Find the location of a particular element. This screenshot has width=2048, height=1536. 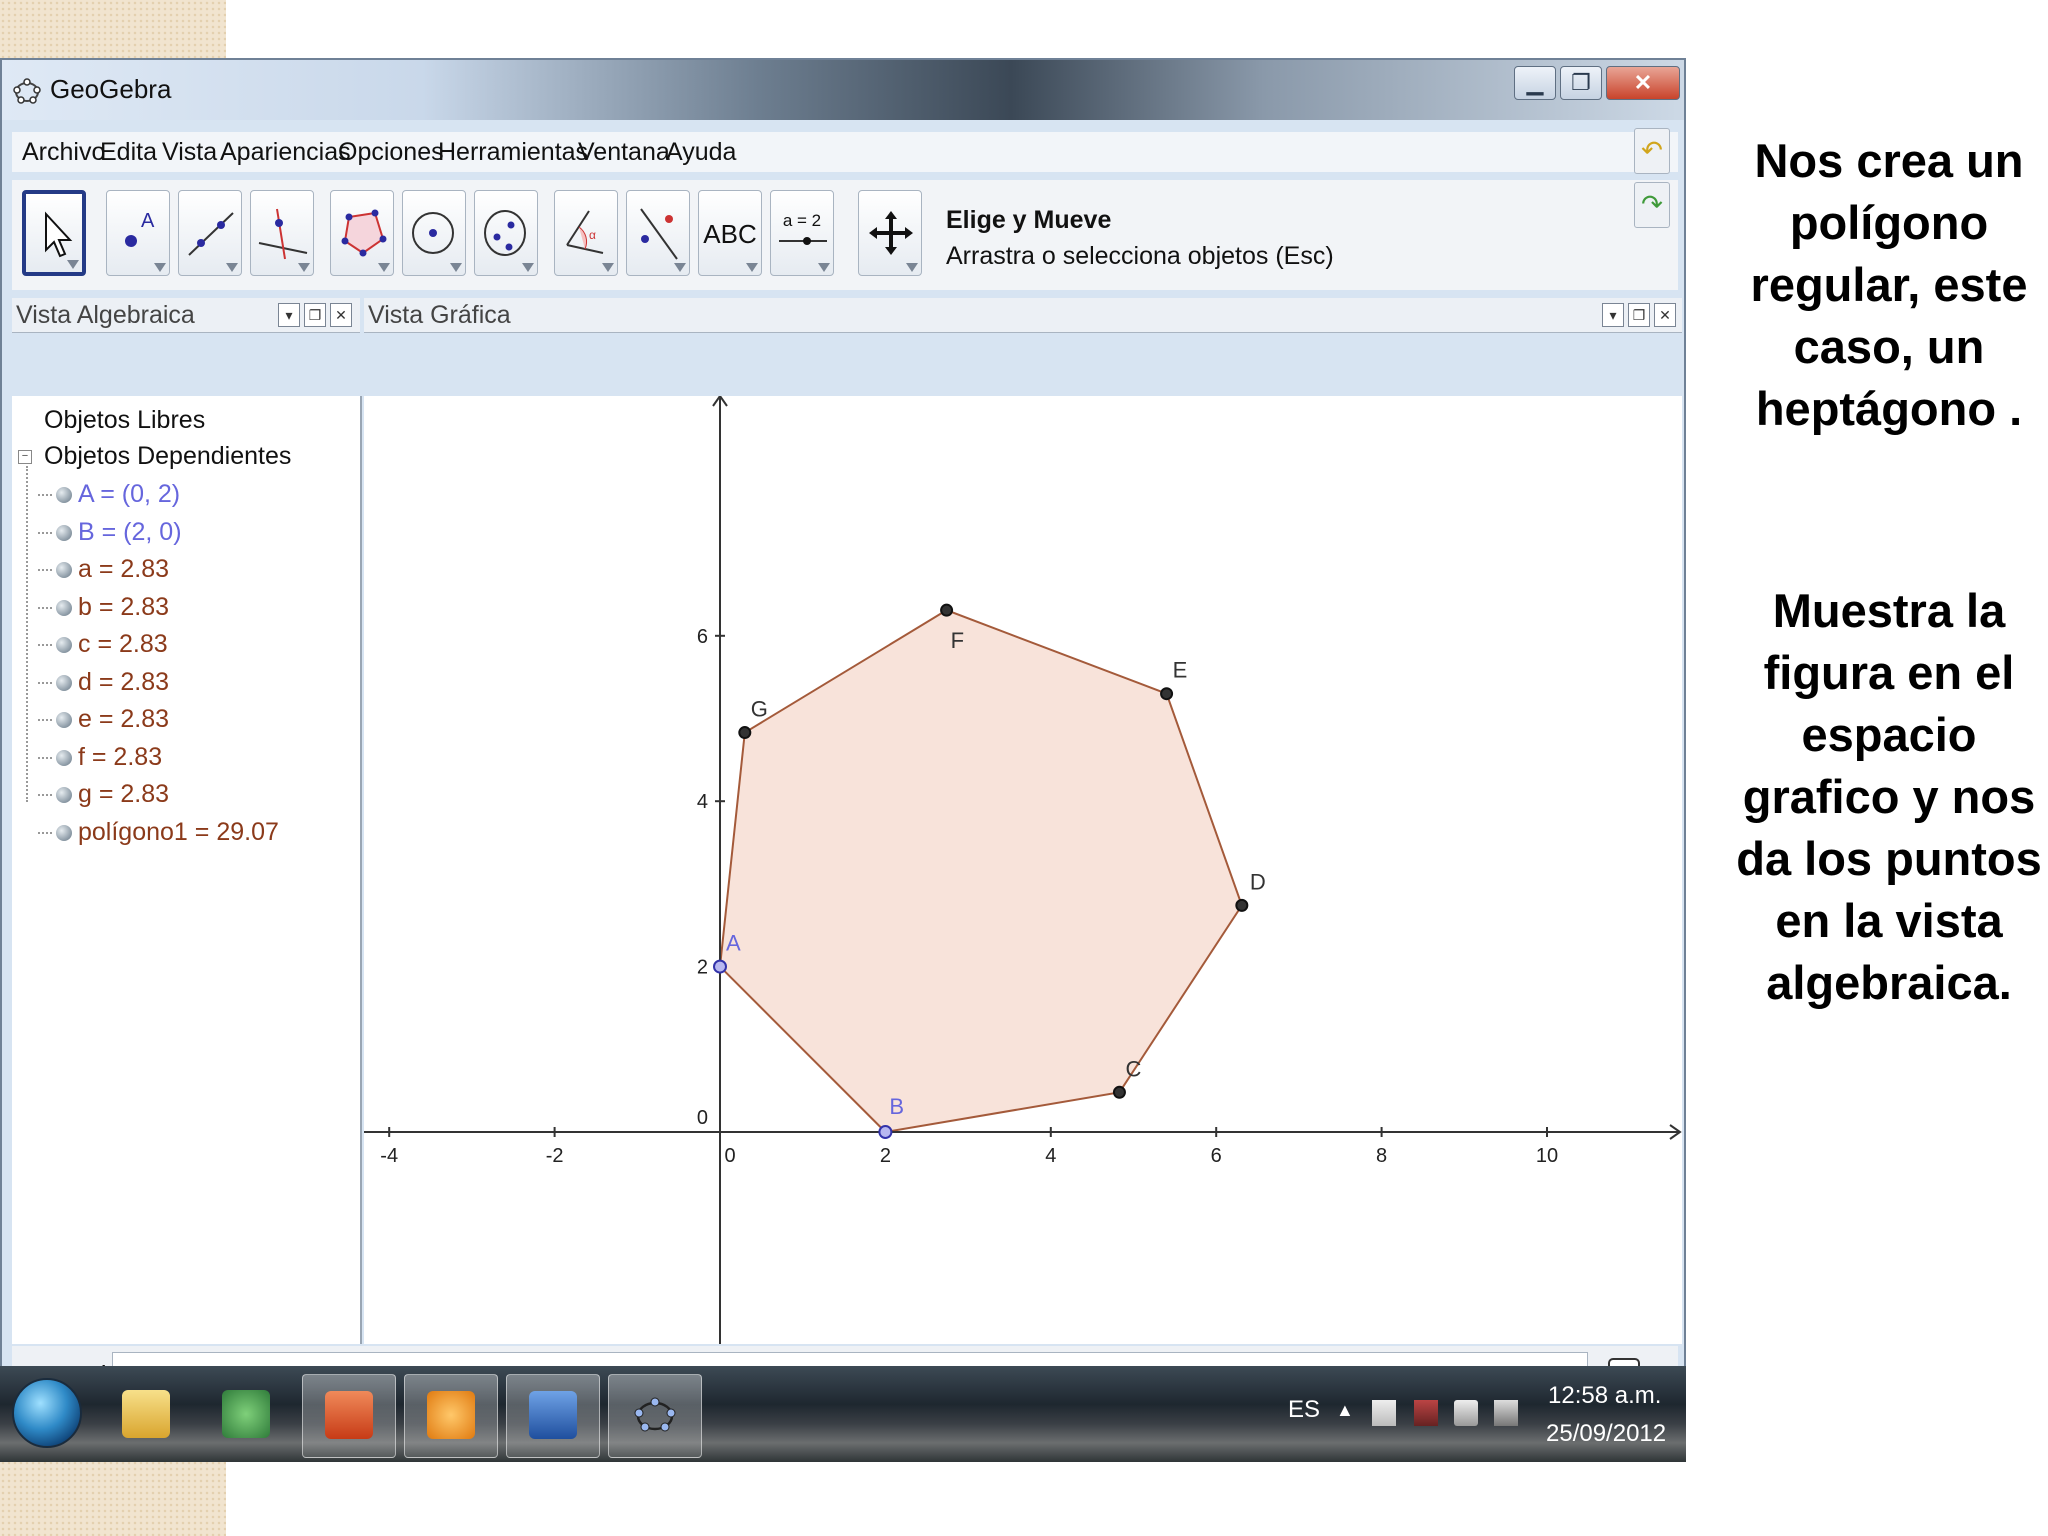

angle-tool: α is located at coordinates (586, 233).